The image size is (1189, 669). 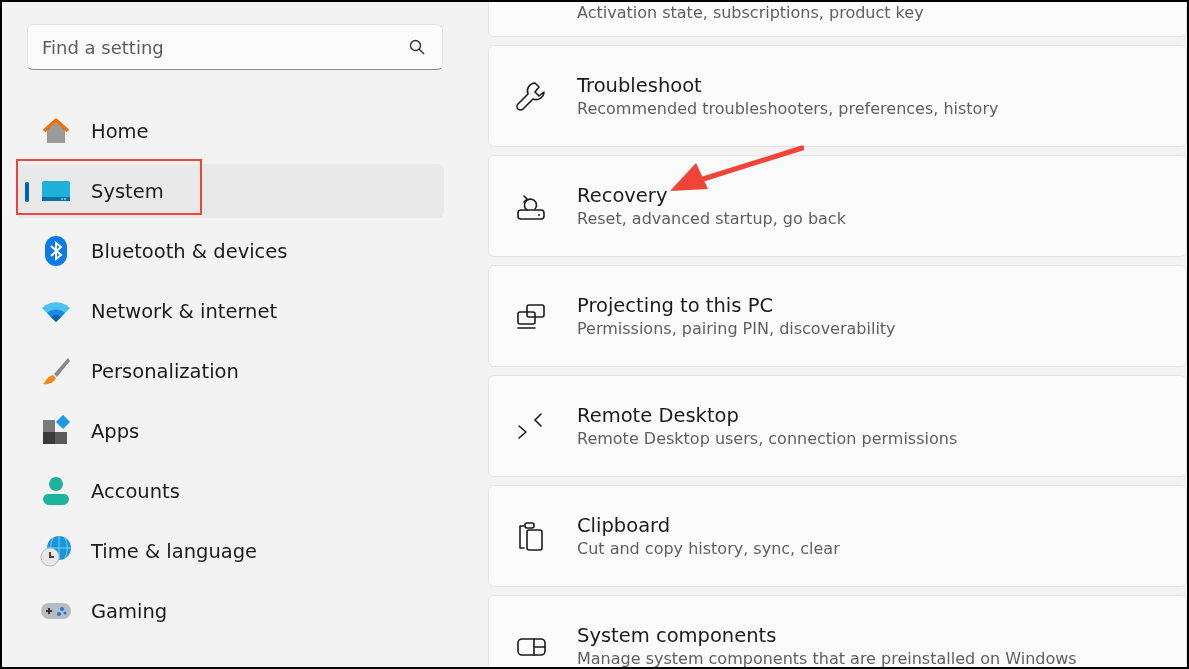 I want to click on setting-description: Cut and copy history, sync, clear, so click(x=708, y=548).